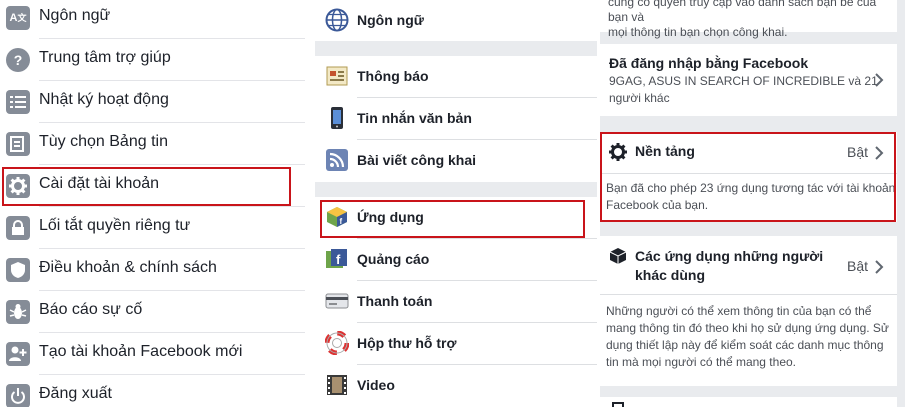  I want to click on menu-item-label: Nhật ký hoạt động, so click(104, 99).